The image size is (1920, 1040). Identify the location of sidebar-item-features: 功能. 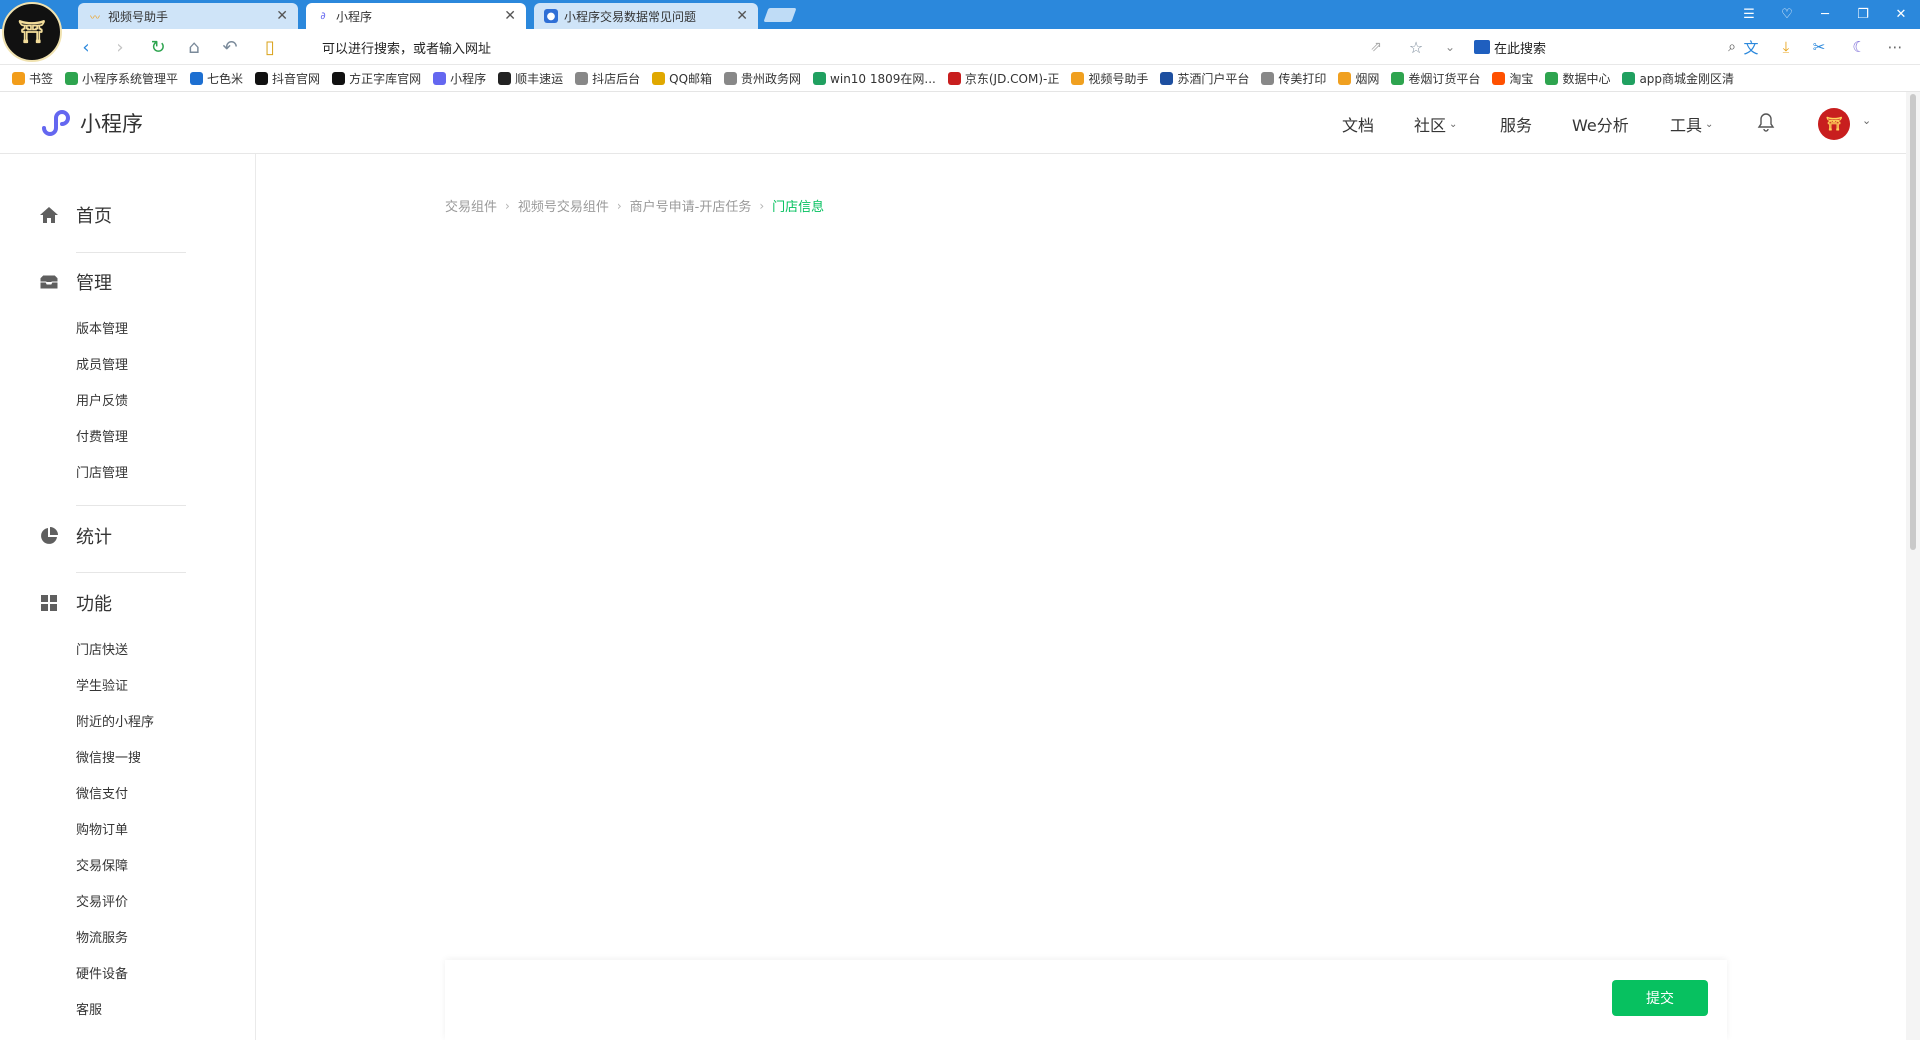
(75, 603).